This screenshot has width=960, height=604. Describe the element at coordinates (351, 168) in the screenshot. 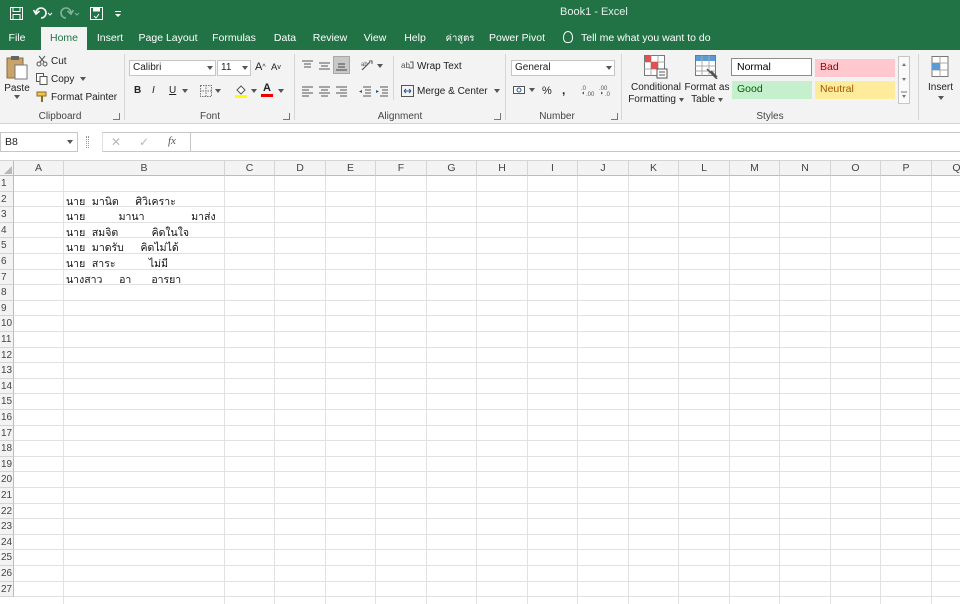

I see `column-header-e: E` at that location.